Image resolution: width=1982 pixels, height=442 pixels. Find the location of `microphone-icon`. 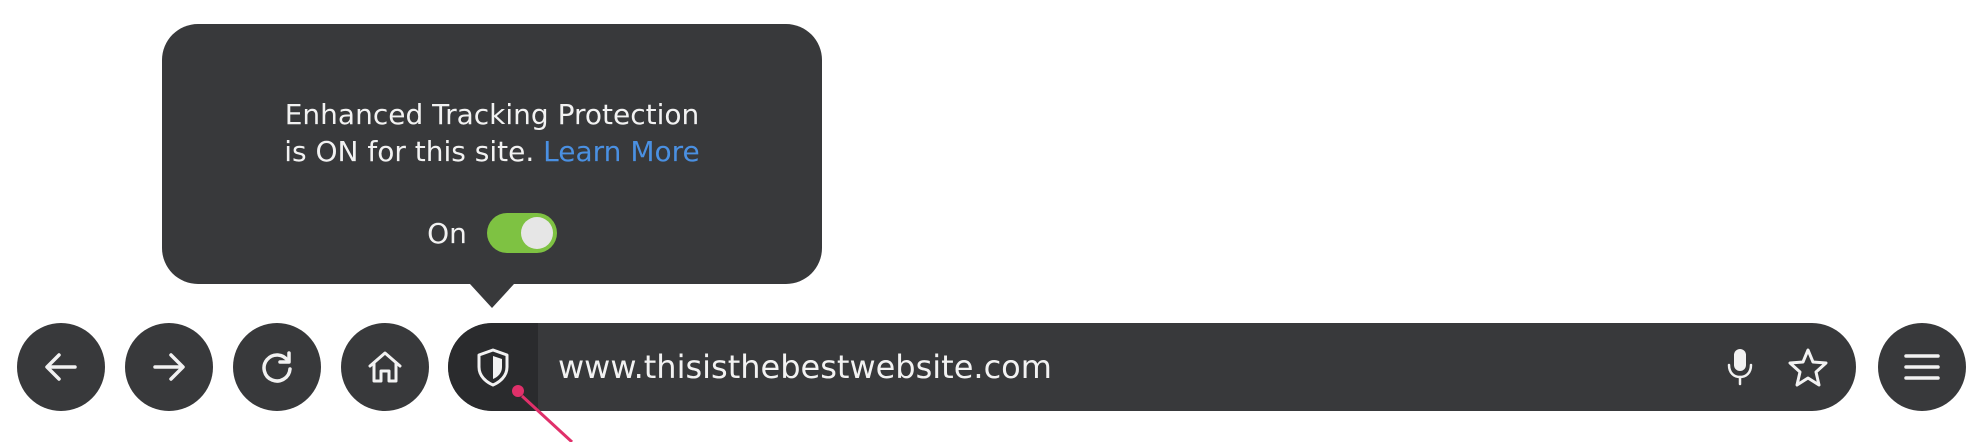

microphone-icon is located at coordinates (1740, 367).